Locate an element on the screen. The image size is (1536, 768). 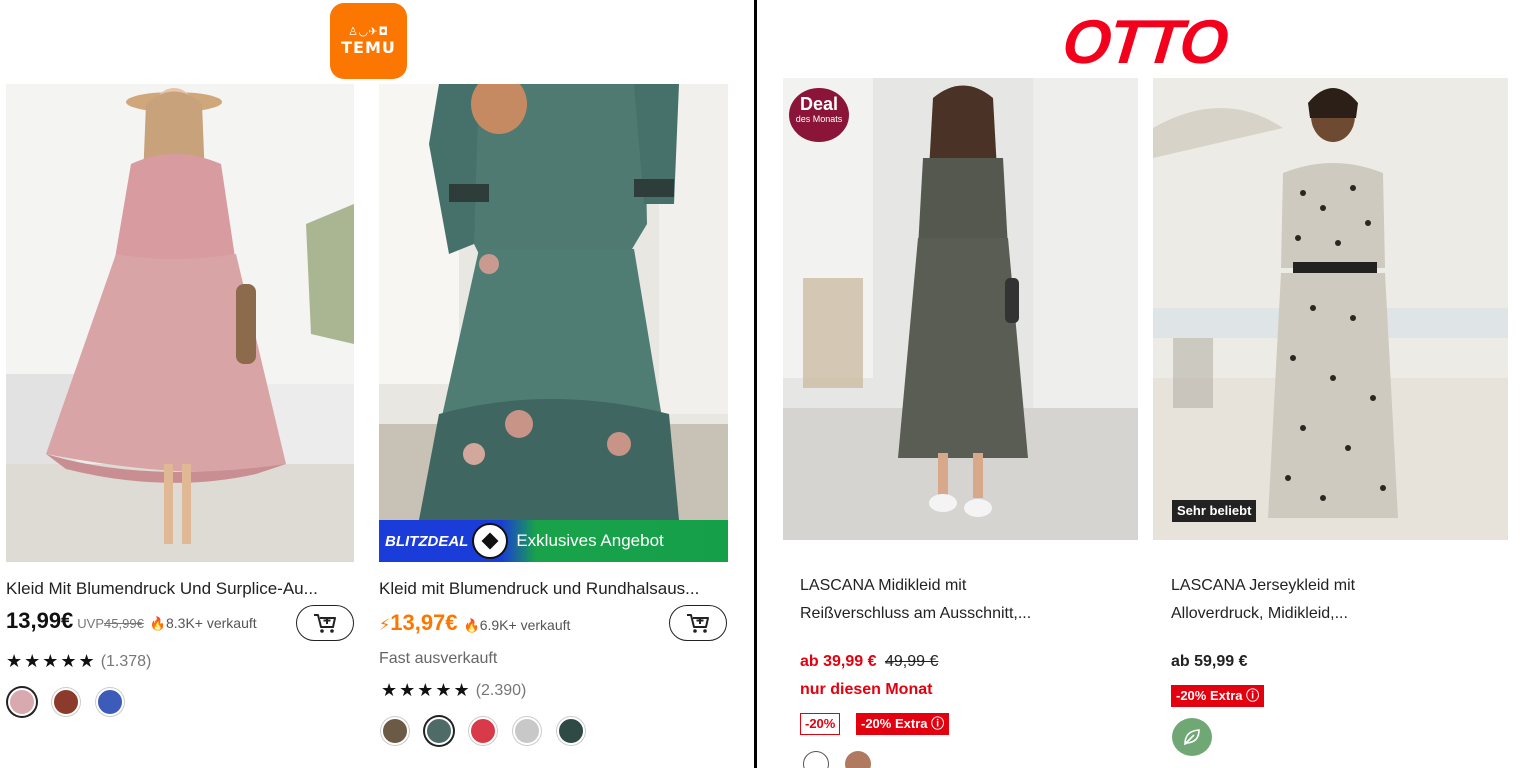
rating-count: (2.390) is located at coordinates (501, 690).